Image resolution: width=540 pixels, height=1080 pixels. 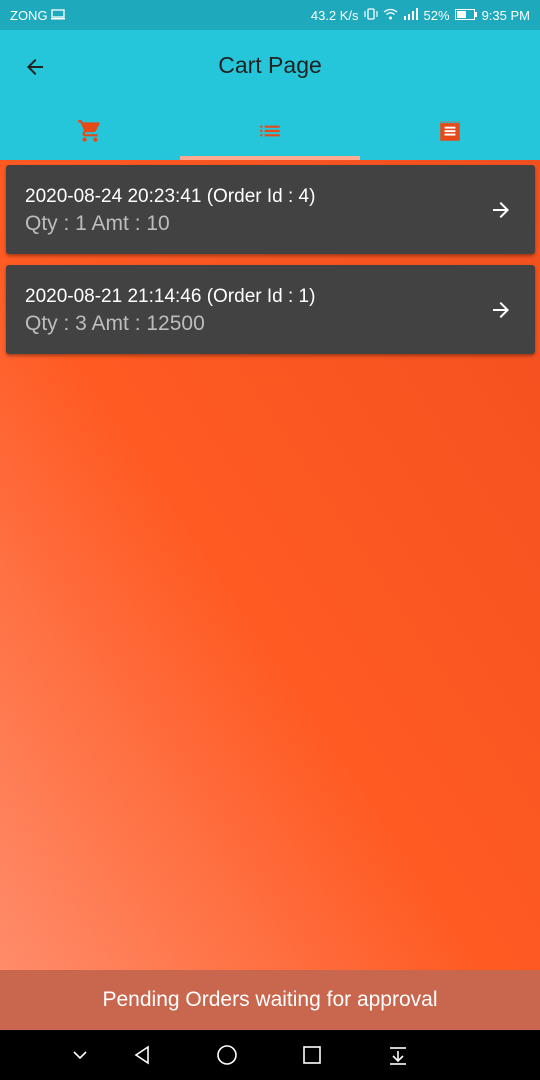 I want to click on triangle-back-icon, so click(x=141, y=1055).